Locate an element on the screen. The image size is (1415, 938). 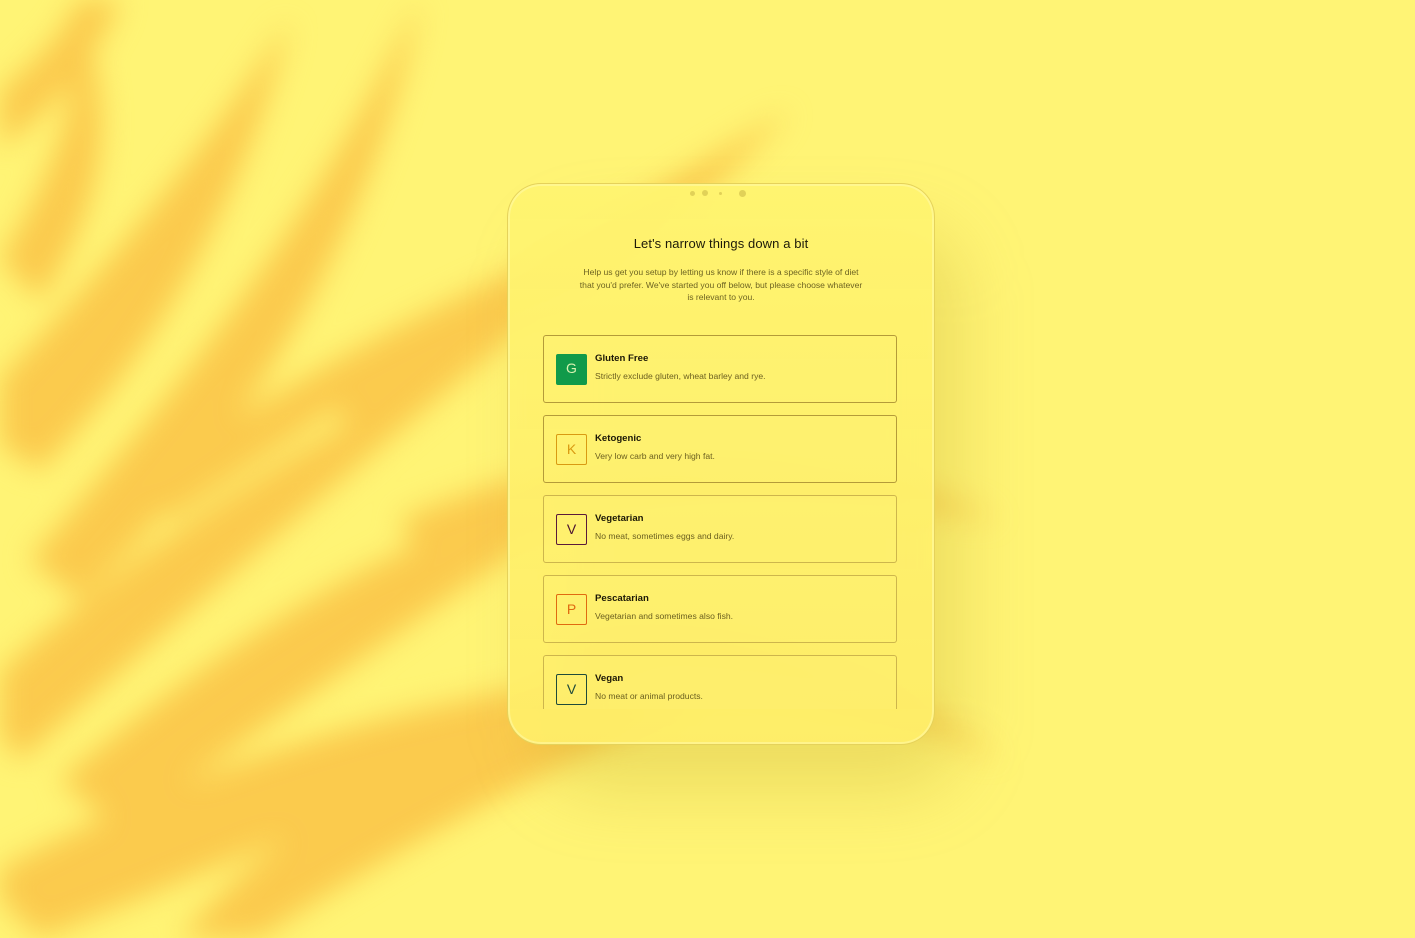
option-description: No meat or animal products. is located at coordinates (649, 696).